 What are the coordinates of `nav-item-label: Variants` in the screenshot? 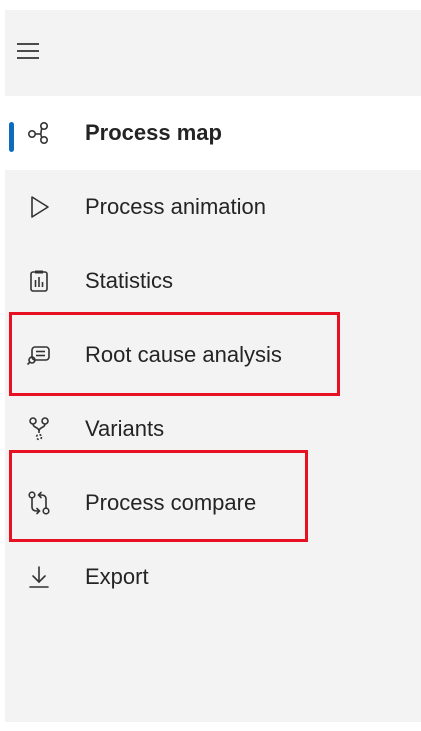 It's located at (125, 428).